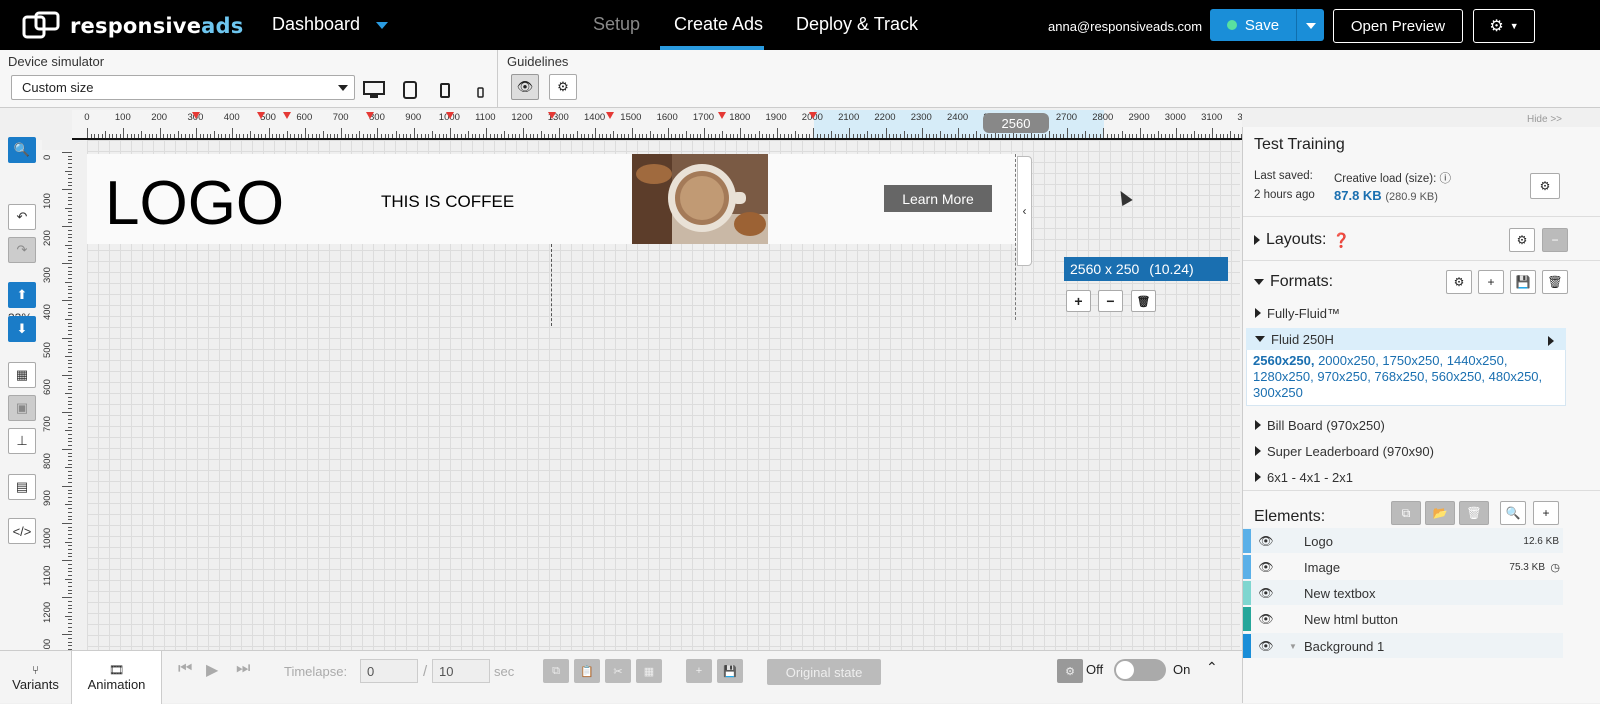  I want to click on user-email: anna@responsiveads.com, so click(1125, 26).